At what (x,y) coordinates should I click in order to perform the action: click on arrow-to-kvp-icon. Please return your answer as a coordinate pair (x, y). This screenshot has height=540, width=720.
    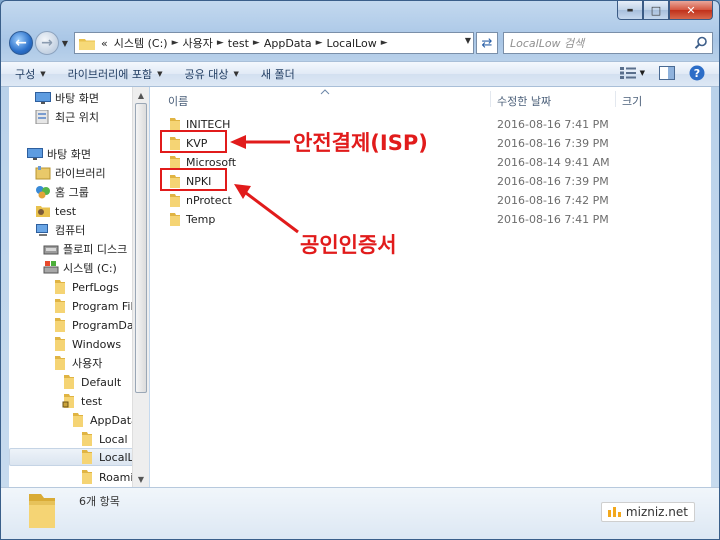
    Looking at the image, I should click on (260, 142).